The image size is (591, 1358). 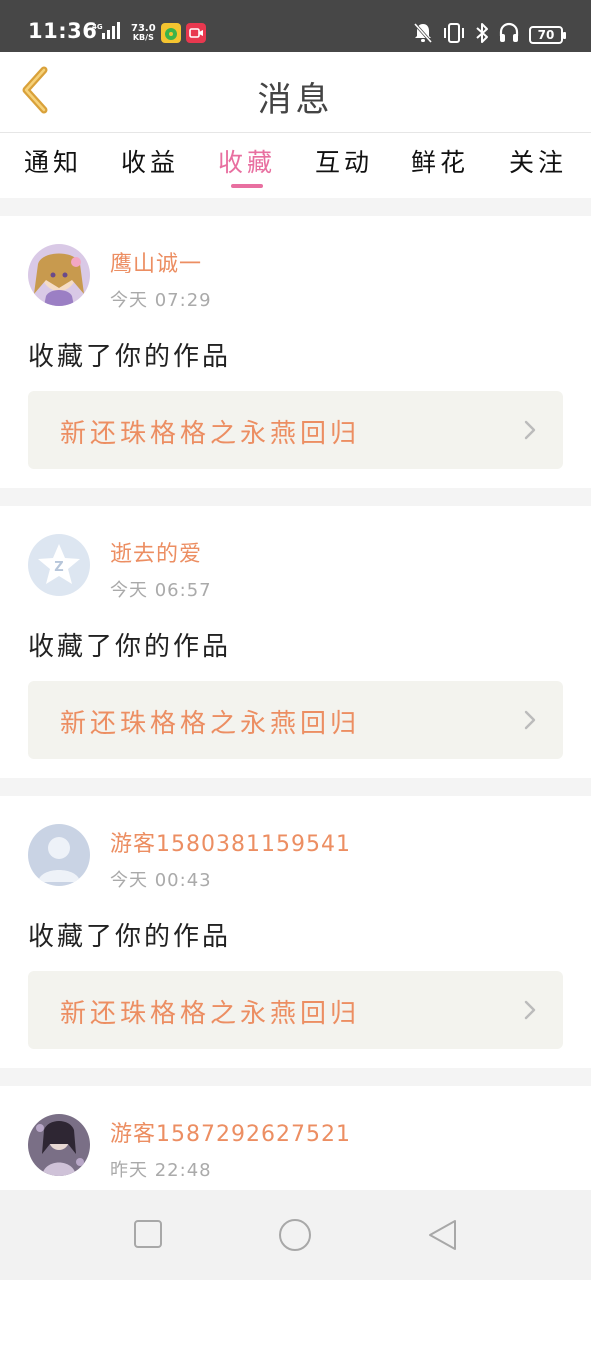 What do you see at coordinates (150, 161) in the screenshot?
I see `tab-earnings: 收益` at bounding box center [150, 161].